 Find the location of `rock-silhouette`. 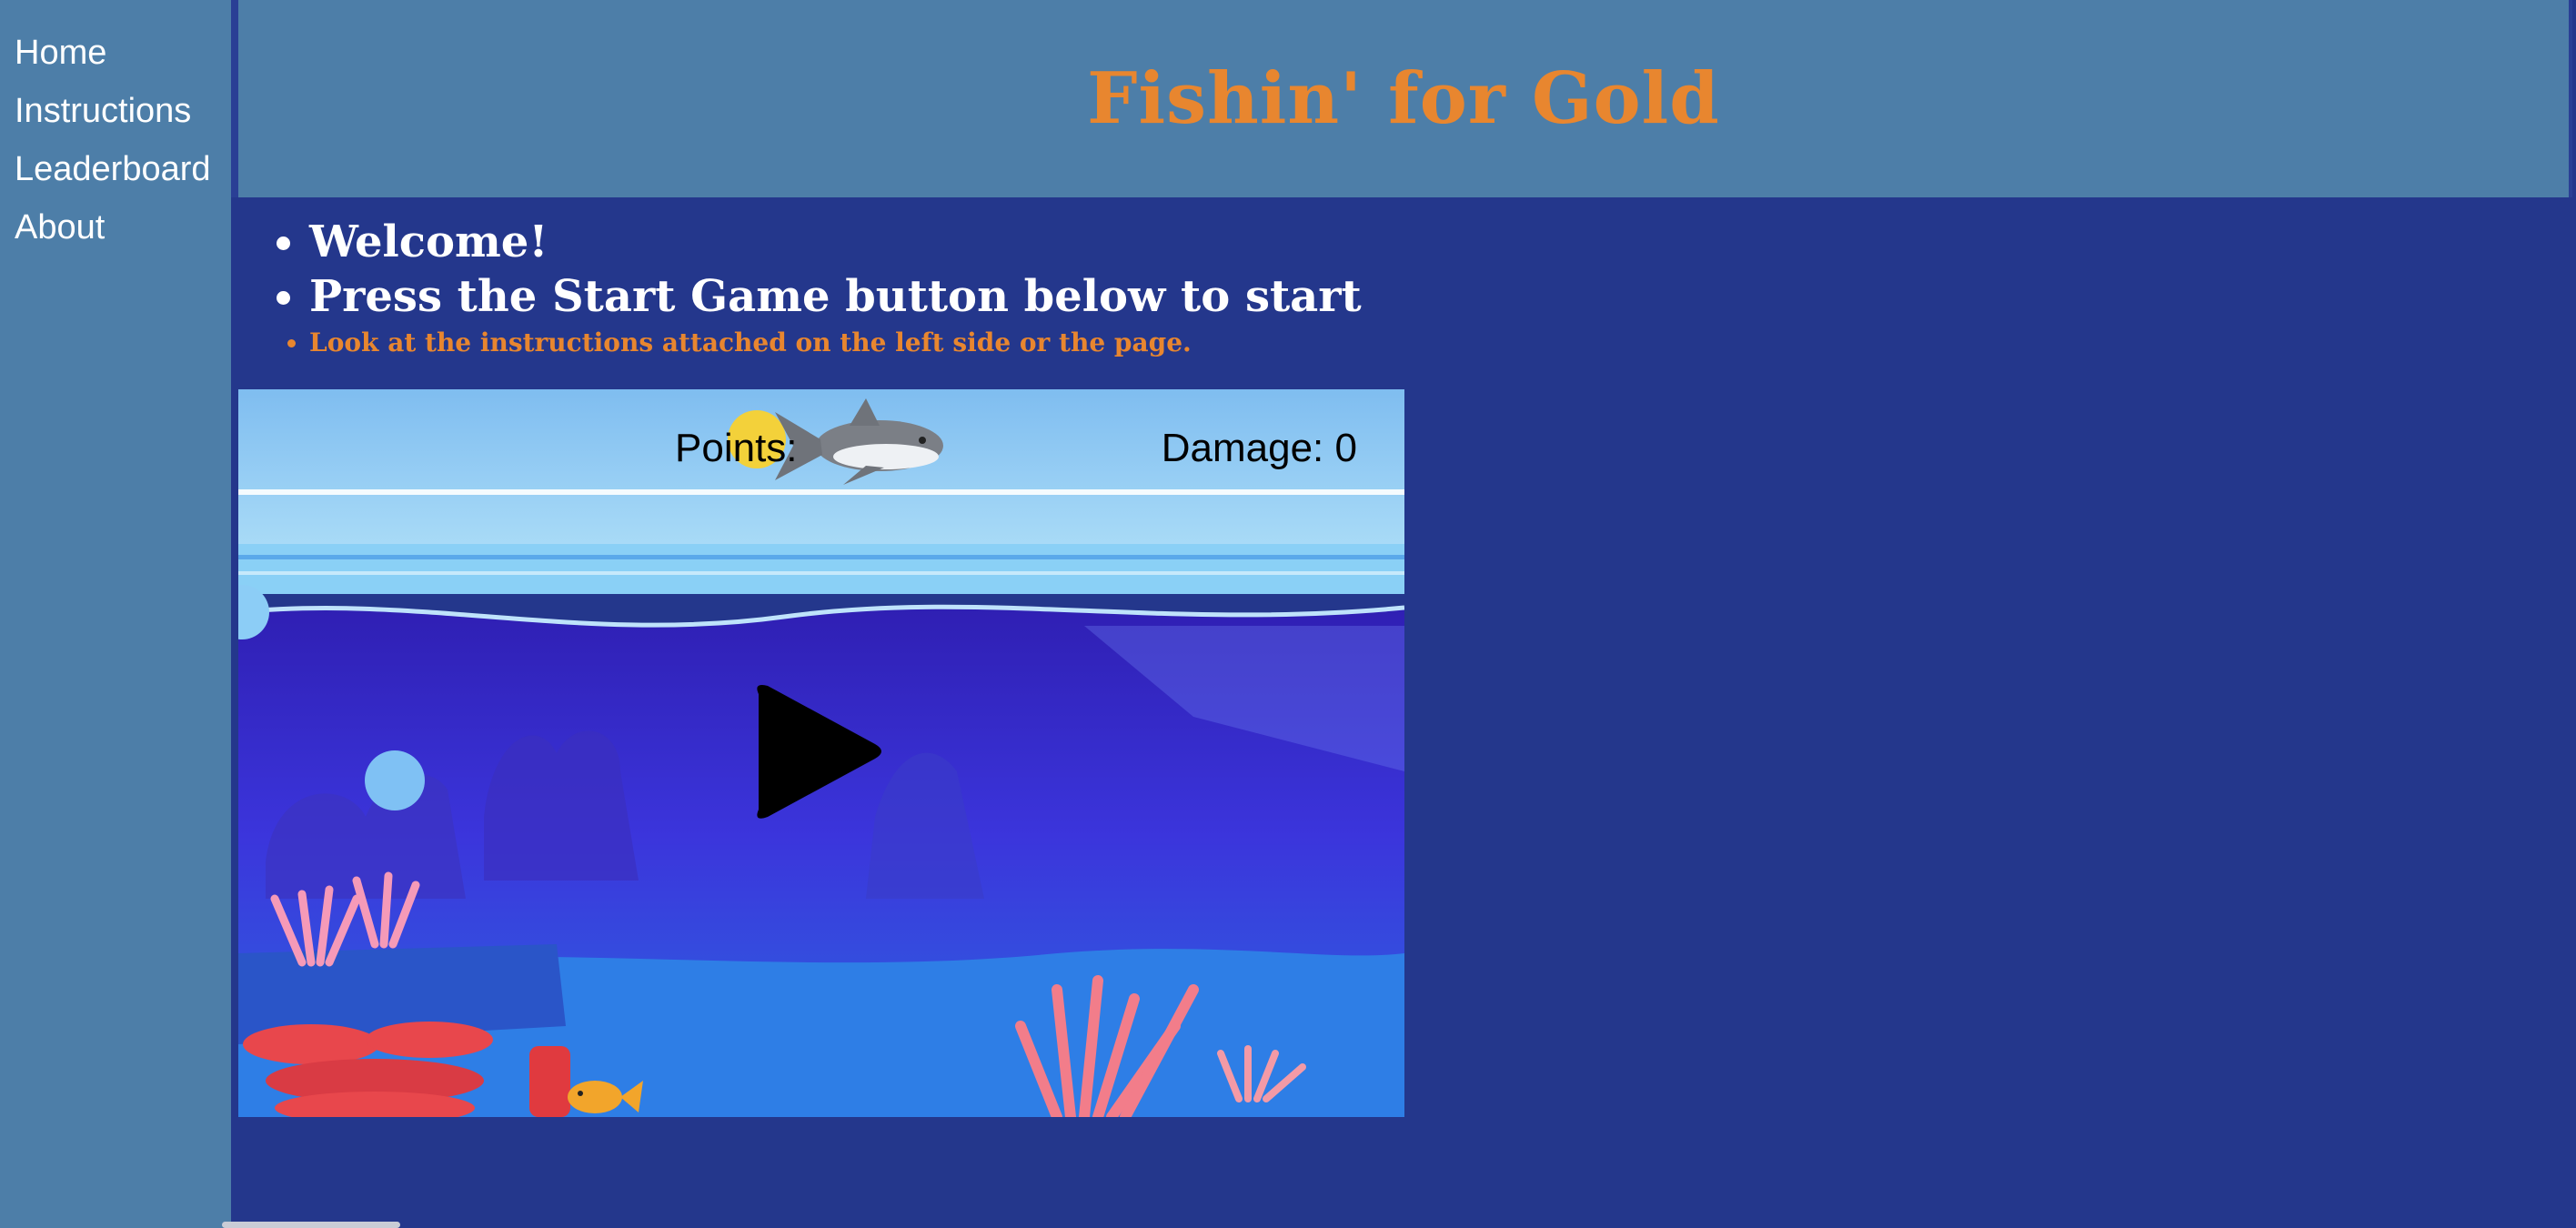

rock-silhouette is located at coordinates (561, 806).